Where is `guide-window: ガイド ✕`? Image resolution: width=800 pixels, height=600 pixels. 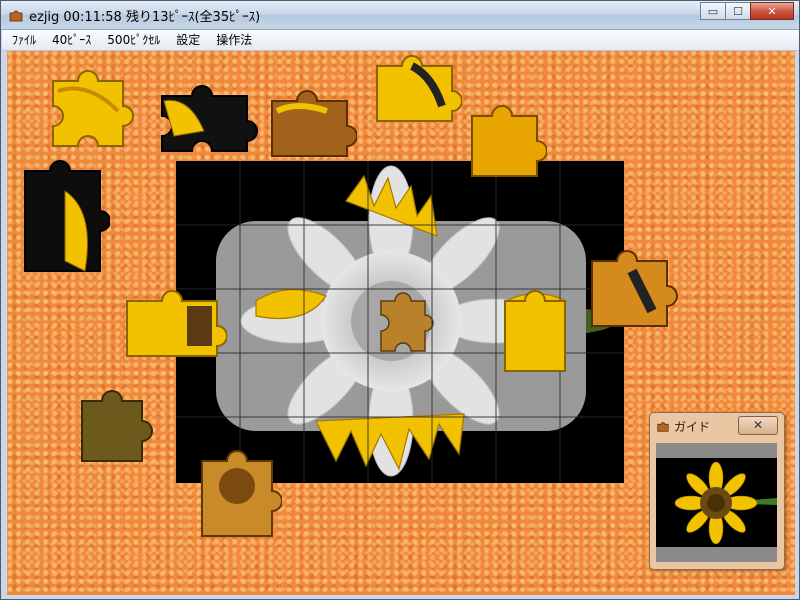 guide-window: ガイド ✕ is located at coordinates (717, 491).